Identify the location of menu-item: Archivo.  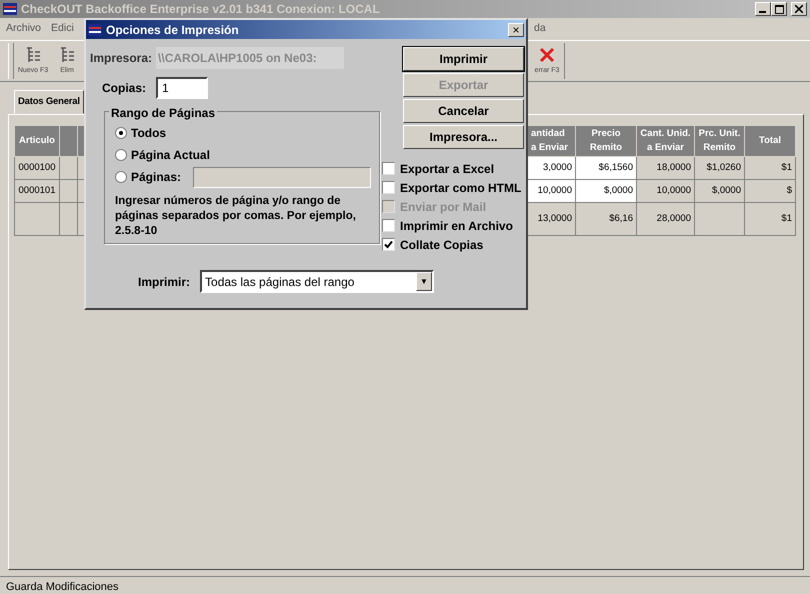
(24, 29).